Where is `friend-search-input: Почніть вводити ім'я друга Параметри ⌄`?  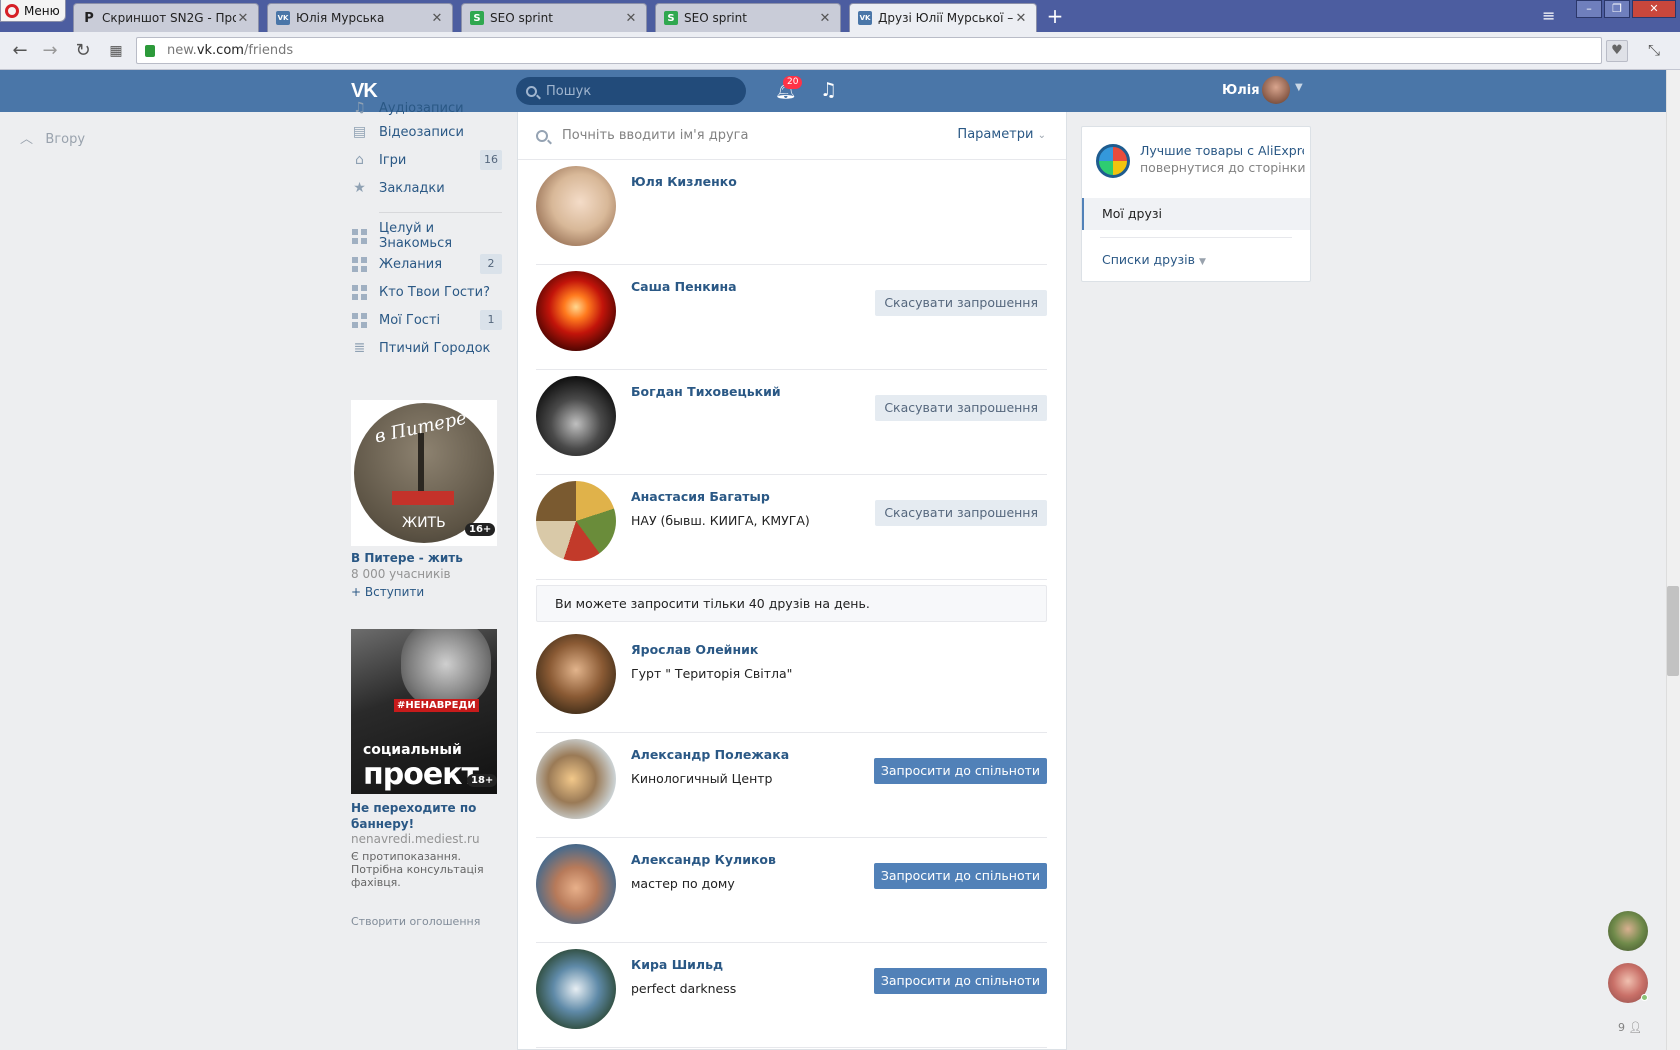
friend-search-input: Почніть вводити ім'я друга Параметри ⌄ is located at coordinates (792, 136).